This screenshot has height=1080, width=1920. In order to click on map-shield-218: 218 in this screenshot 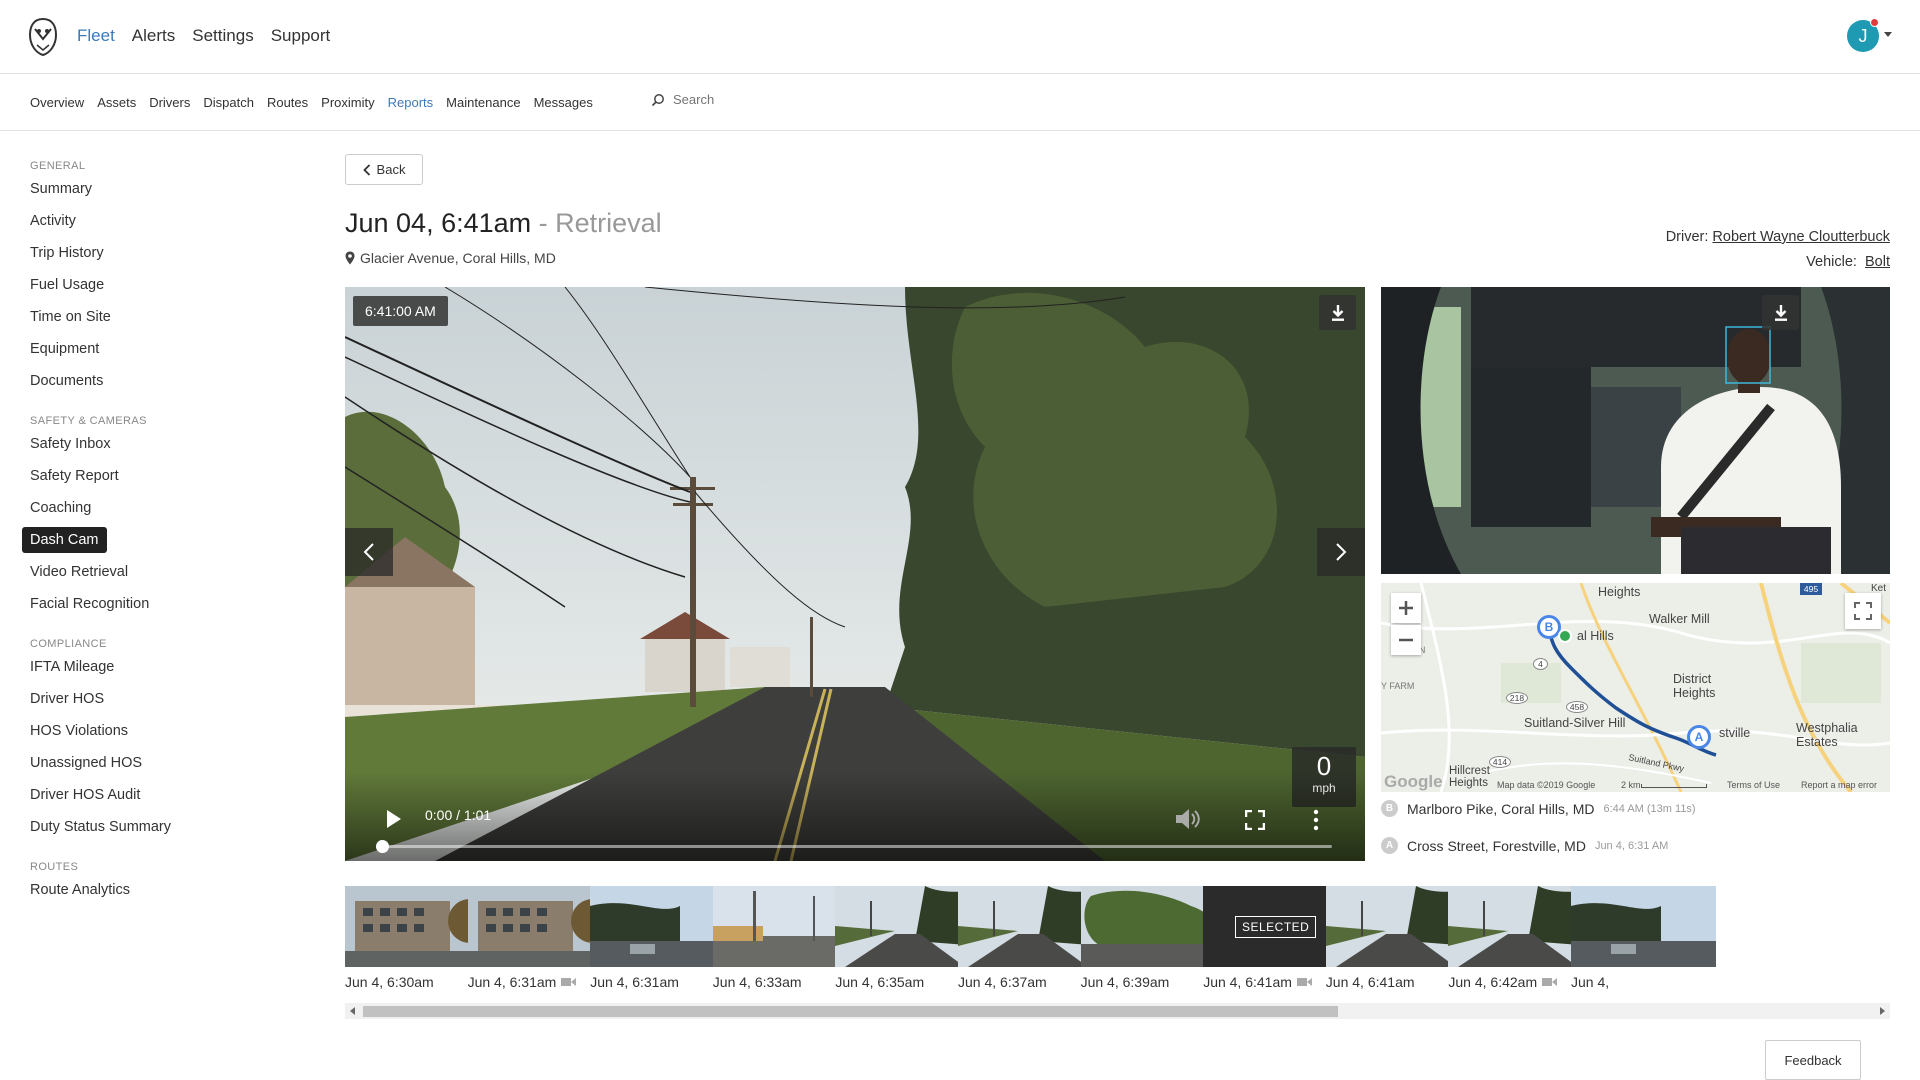, I will do `click(1517, 698)`.